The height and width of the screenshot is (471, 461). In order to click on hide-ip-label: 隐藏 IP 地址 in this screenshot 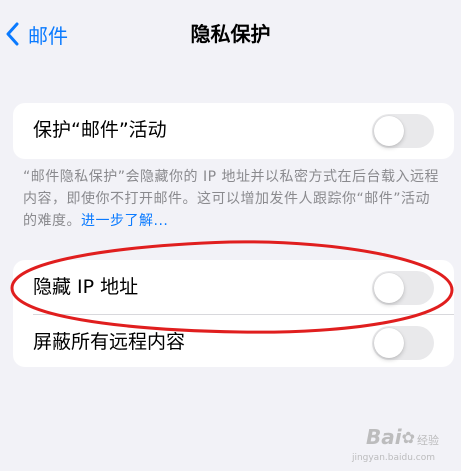, I will do `click(86, 287)`.